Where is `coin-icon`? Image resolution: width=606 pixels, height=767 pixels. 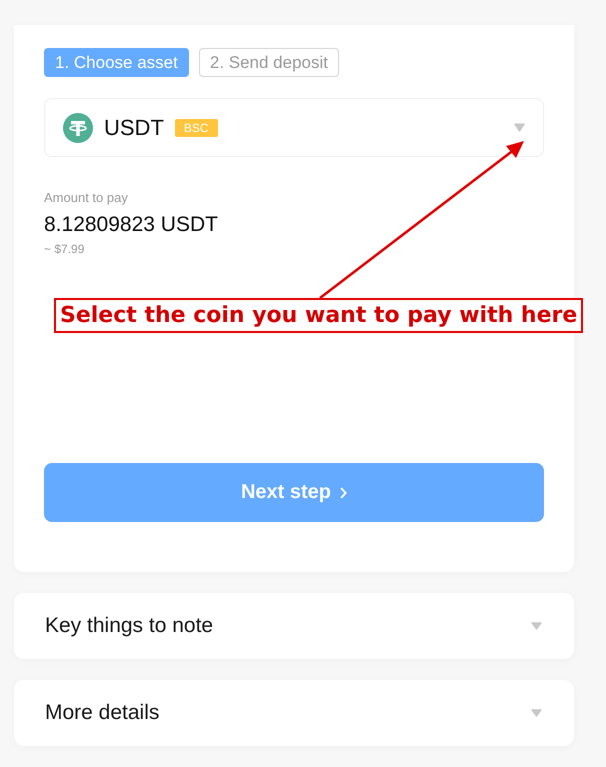
coin-icon is located at coordinates (78, 127).